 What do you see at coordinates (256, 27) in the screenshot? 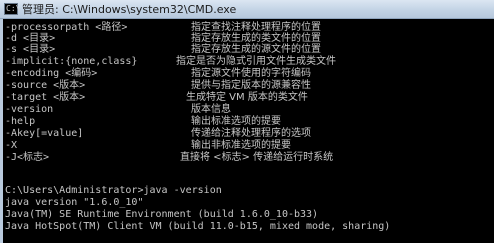
I see `option-desc: 指定查找注释处理程序的位置` at bounding box center [256, 27].